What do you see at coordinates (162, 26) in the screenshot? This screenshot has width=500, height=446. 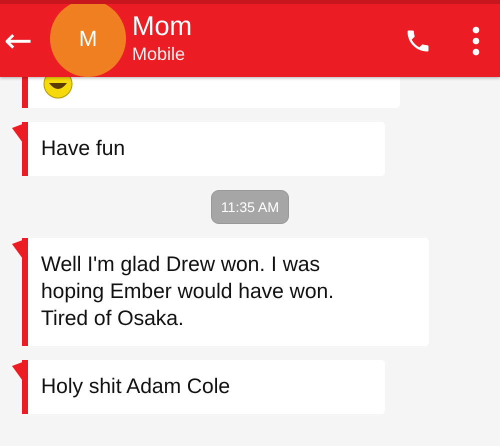 I see `contact-name: Mom` at bounding box center [162, 26].